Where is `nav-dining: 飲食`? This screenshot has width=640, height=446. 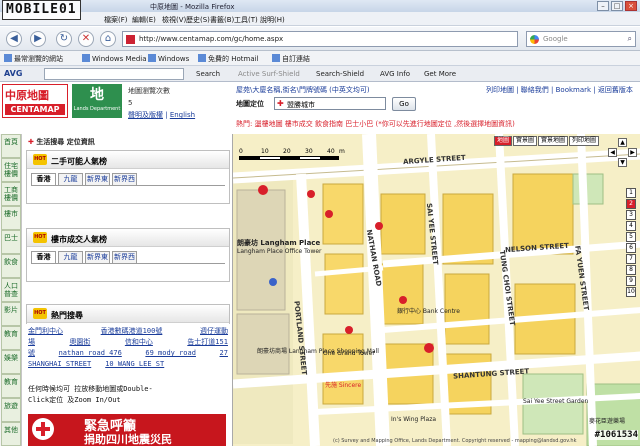 nav-dining: 飲食 is located at coordinates (11, 266).